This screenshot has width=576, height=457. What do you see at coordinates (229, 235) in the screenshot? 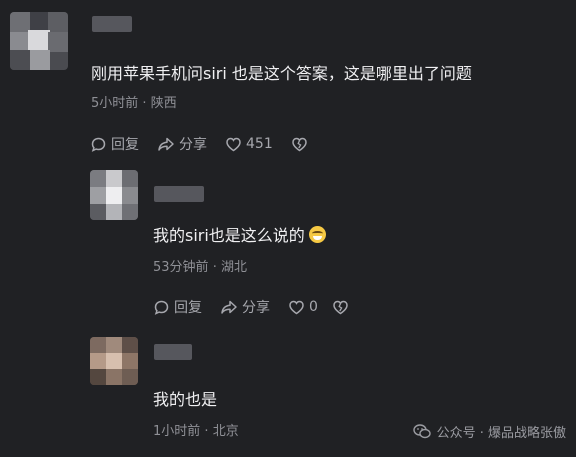
I see `comment-text-content: 我的siri也是这么说的` at bounding box center [229, 235].